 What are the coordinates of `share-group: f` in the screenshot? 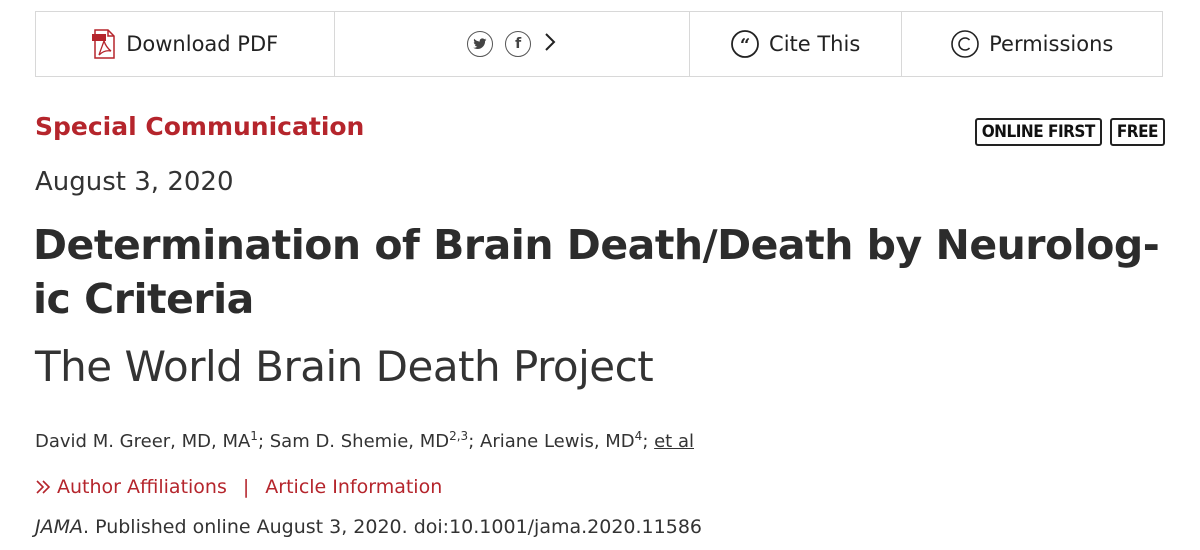 It's located at (512, 44).